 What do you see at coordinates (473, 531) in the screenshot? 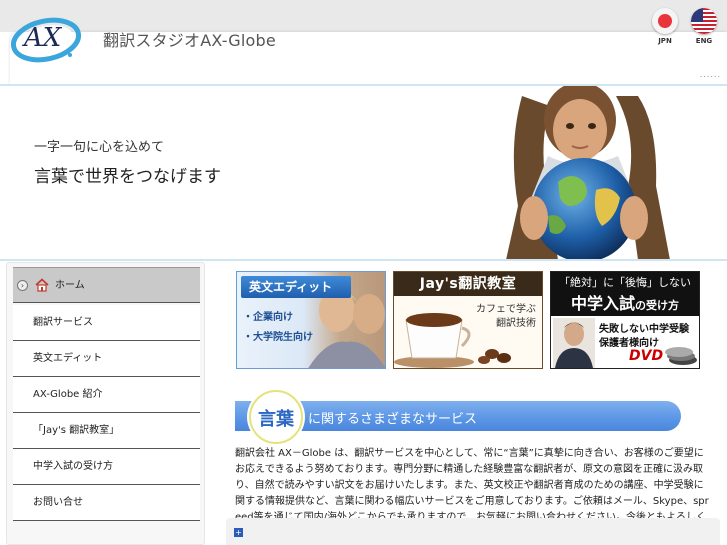
I see `bottom-section` at bounding box center [473, 531].